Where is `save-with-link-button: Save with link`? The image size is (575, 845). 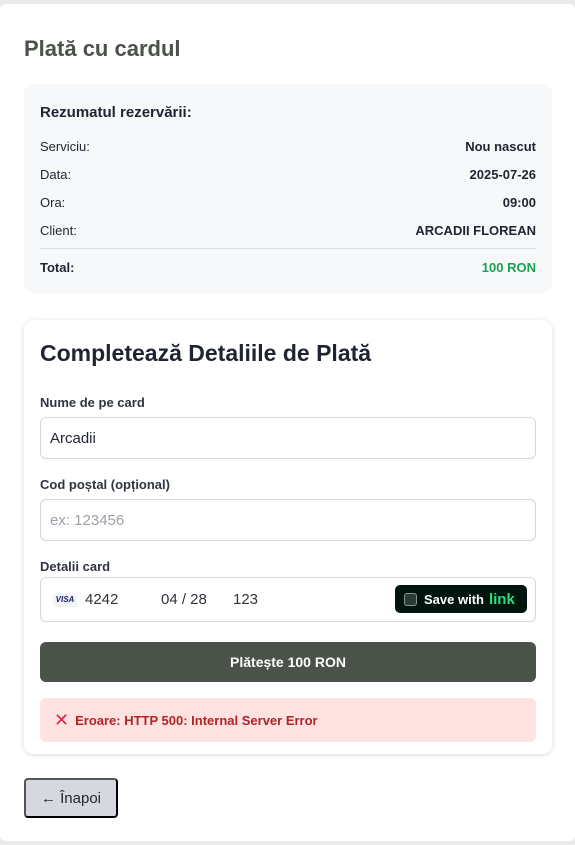 save-with-link-button: Save with link is located at coordinates (461, 599).